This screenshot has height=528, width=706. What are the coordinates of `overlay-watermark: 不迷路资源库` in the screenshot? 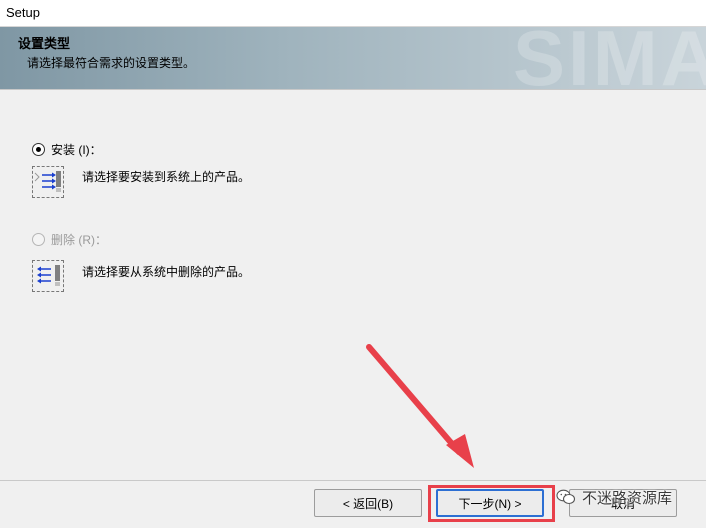 It's located at (614, 497).